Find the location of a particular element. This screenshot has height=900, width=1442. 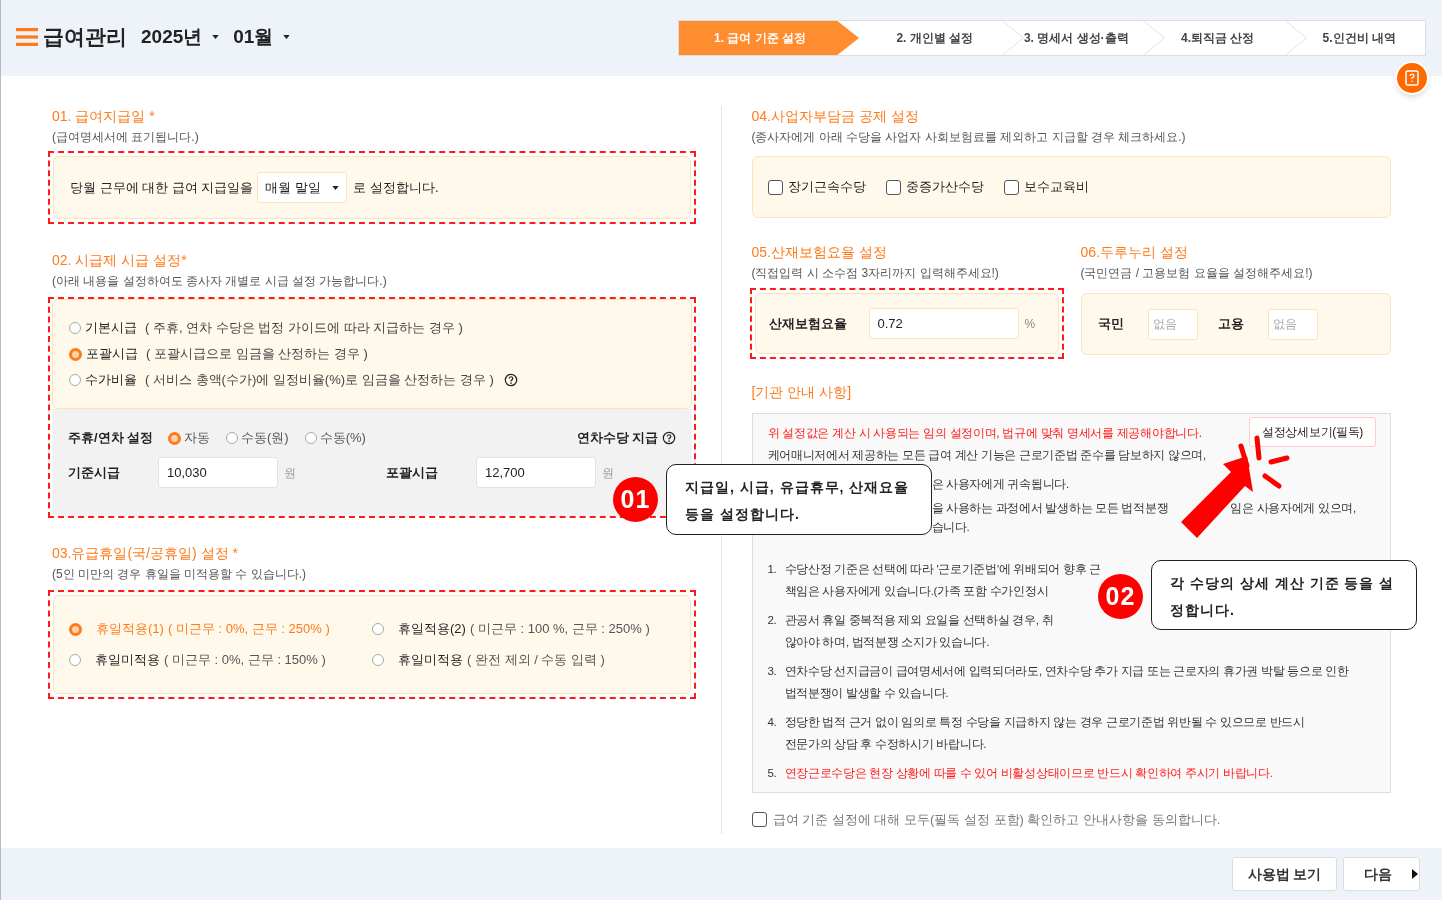

section-title: 02. 시급제 시급 설정* is located at coordinates (120, 260).